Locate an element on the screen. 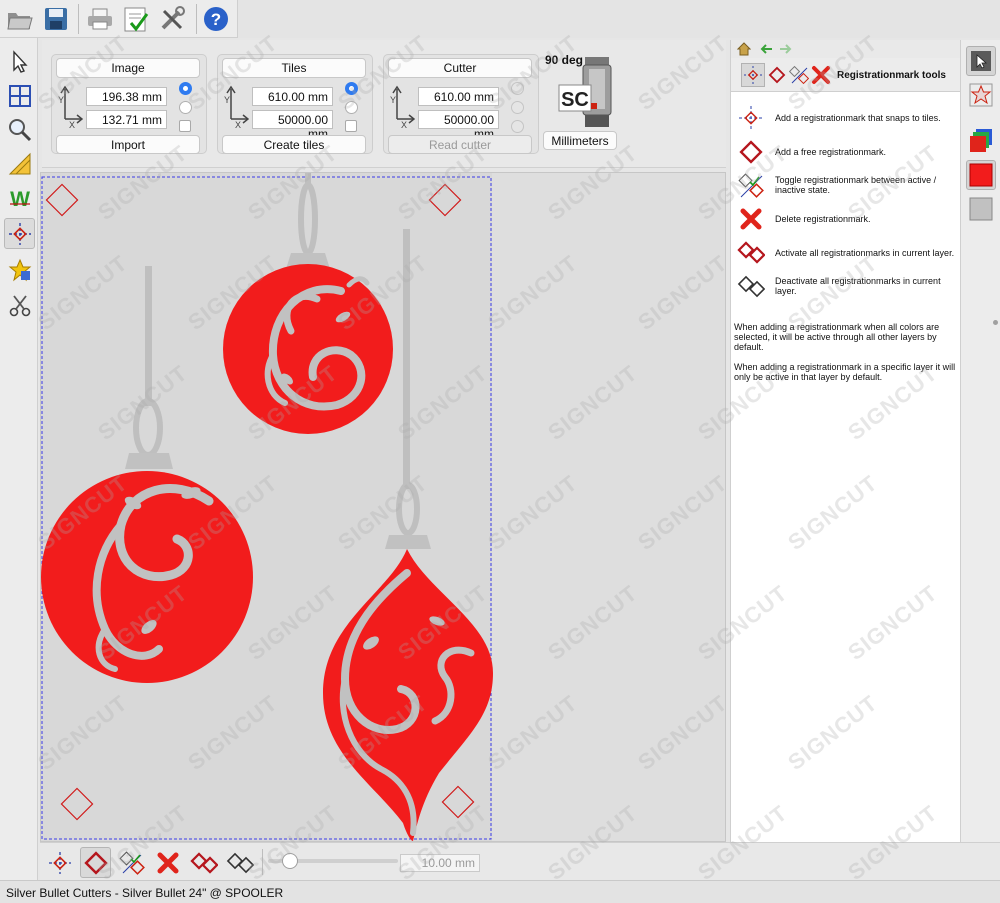 Image resolution: width=1000 pixels, height=903 pixels. logo-text: SC is located at coordinates (575, 100).